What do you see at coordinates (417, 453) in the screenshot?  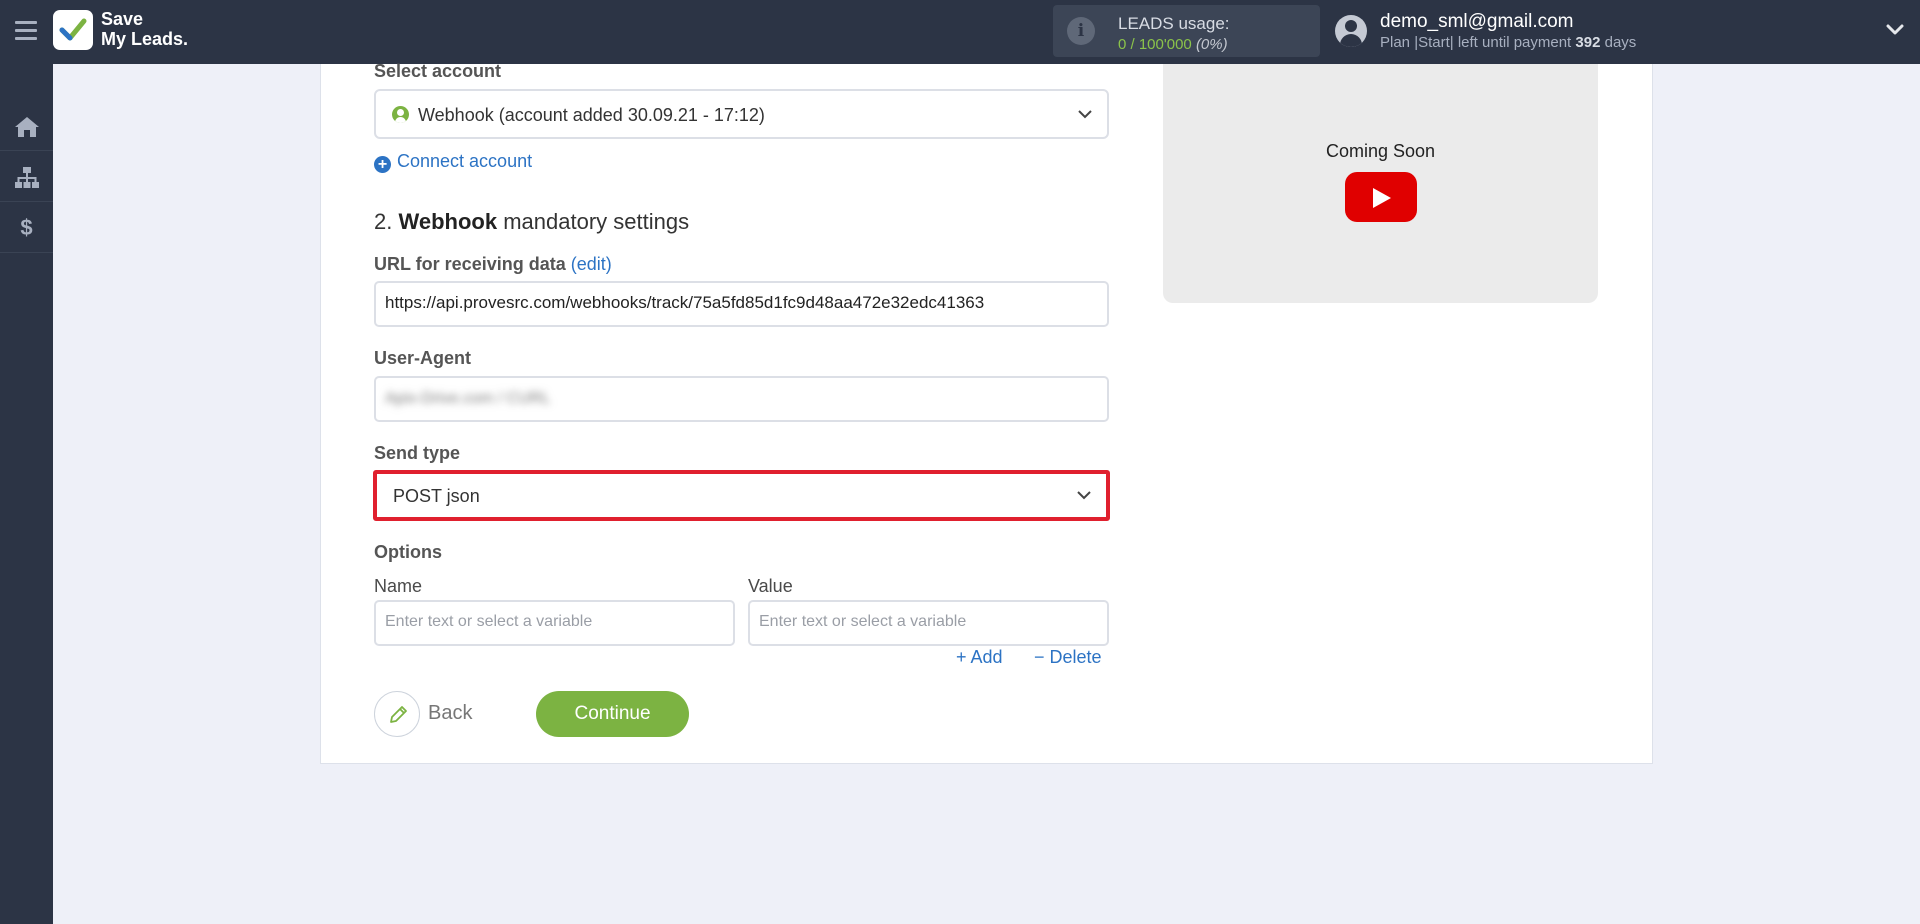 I see `send-type-label: Send type` at bounding box center [417, 453].